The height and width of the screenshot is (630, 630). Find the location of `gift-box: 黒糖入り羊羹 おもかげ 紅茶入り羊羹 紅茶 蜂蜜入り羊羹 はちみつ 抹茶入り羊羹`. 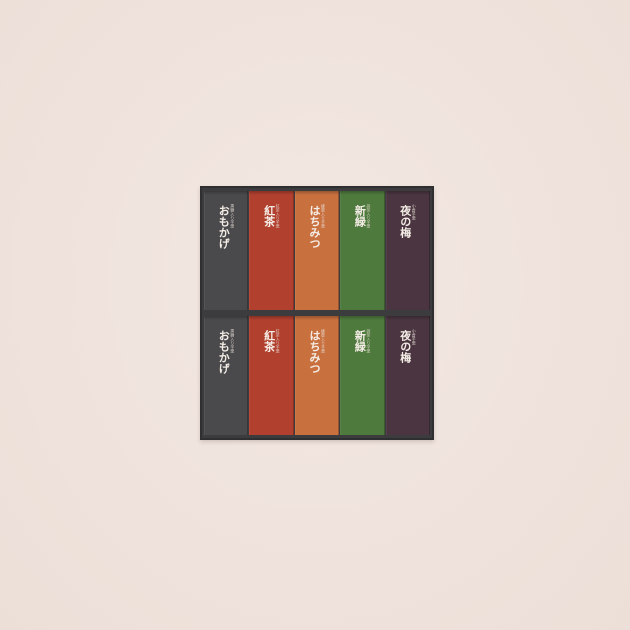

gift-box: 黒糖入り羊羹 おもかげ 紅茶入り羊羹 紅茶 蜂蜜入り羊羹 はちみつ 抹茶入り羊羹 is located at coordinates (317, 313).